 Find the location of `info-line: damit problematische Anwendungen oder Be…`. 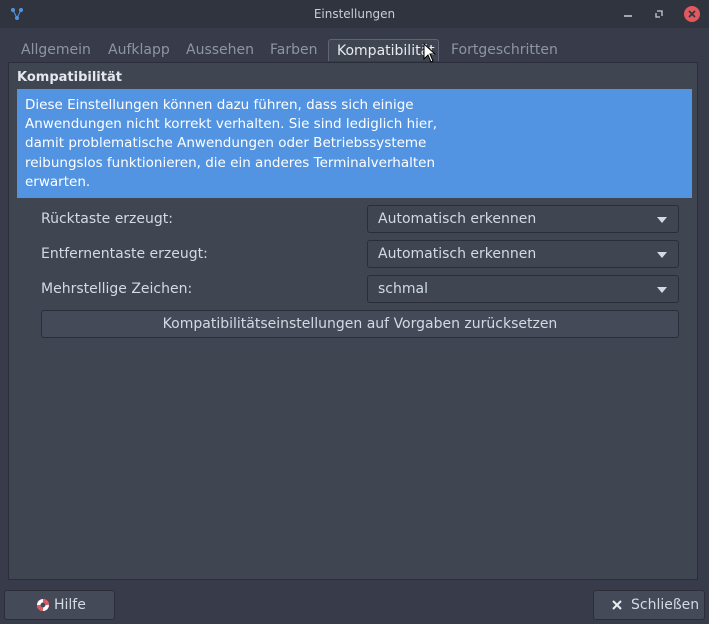

info-line: damit problematische Anwendungen oder Be… is located at coordinates (226, 143).